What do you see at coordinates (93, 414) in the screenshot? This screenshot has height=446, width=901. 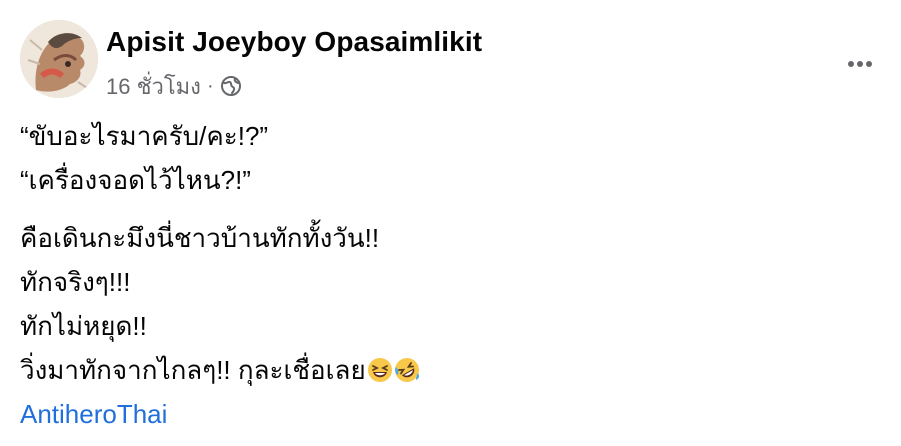 I see `hashtag-link: AntiheroThai` at bounding box center [93, 414].